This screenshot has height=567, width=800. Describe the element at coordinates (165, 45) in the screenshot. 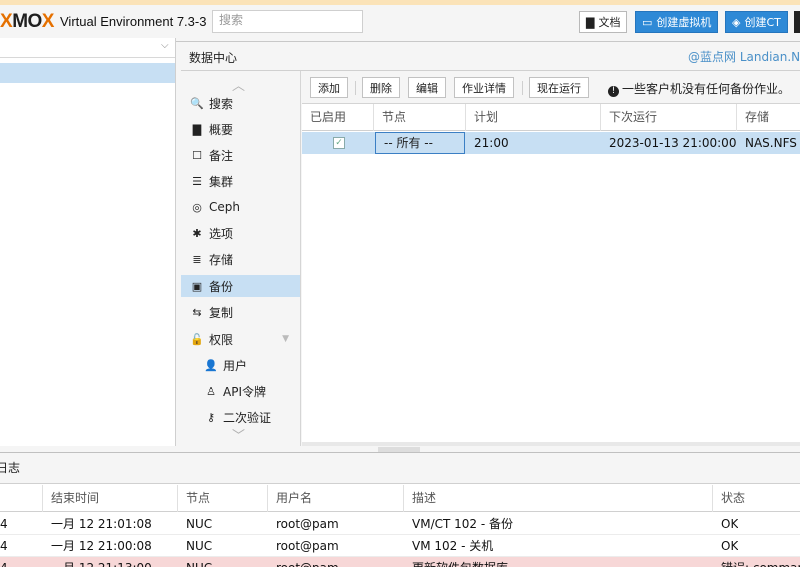

I see `chevron-down-icon: ⌵` at that location.